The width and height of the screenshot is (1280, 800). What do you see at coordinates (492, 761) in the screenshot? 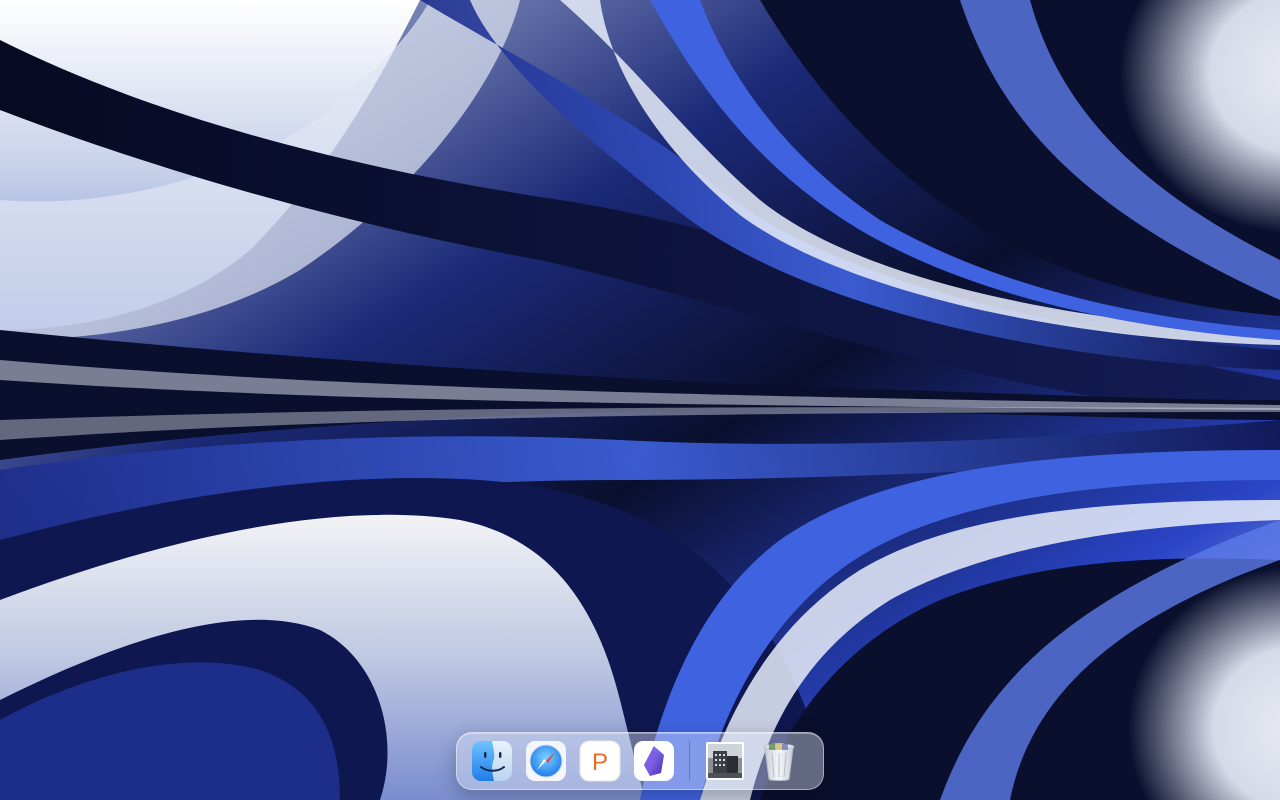
I see `finder-icon` at bounding box center [492, 761].